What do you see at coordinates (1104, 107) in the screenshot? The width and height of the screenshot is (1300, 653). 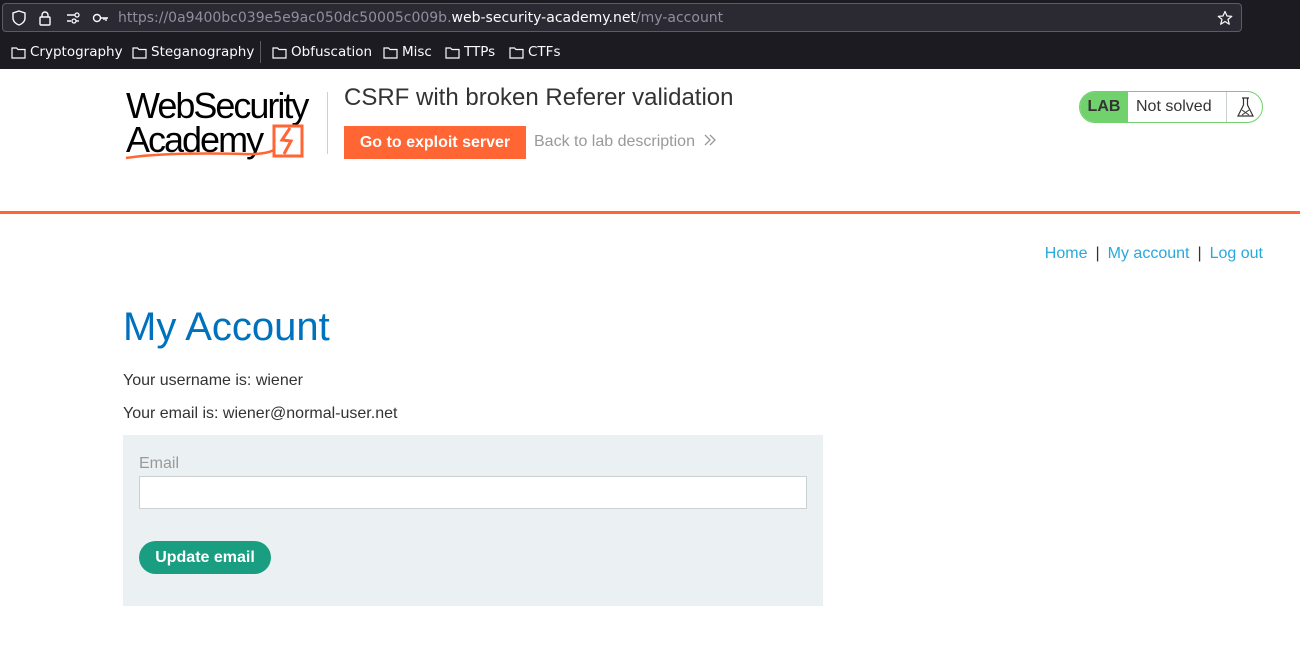 I see `lab-label: LAB` at bounding box center [1104, 107].